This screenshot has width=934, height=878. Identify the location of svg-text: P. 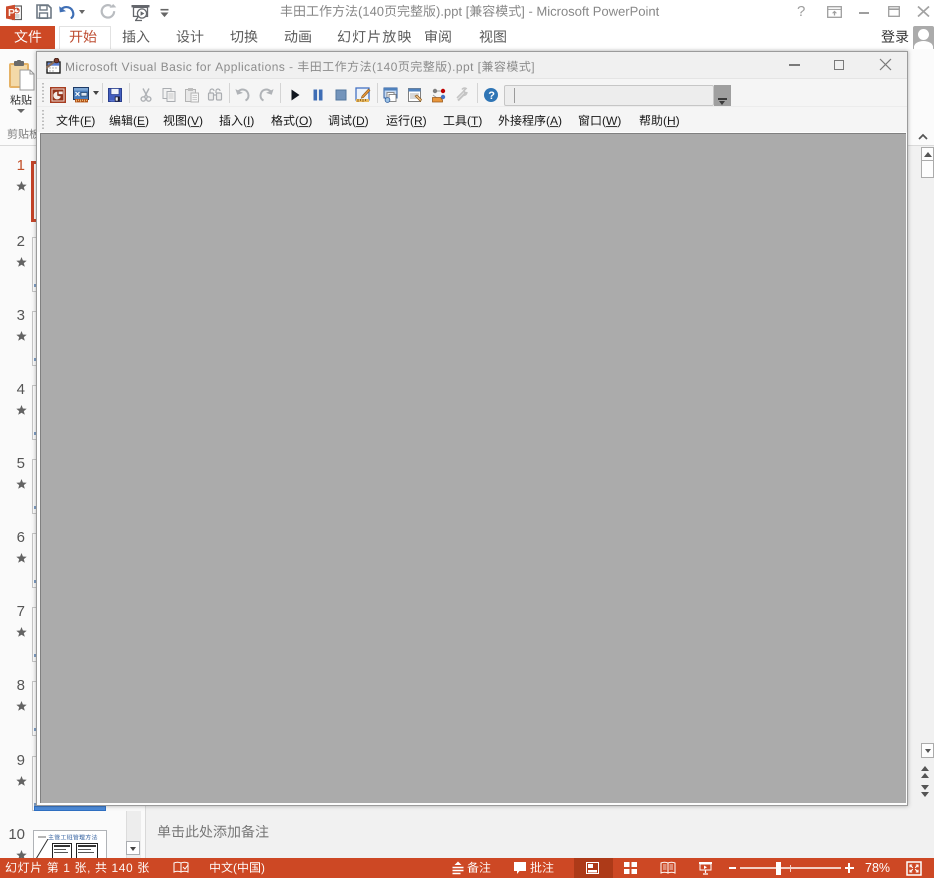
(11, 13).